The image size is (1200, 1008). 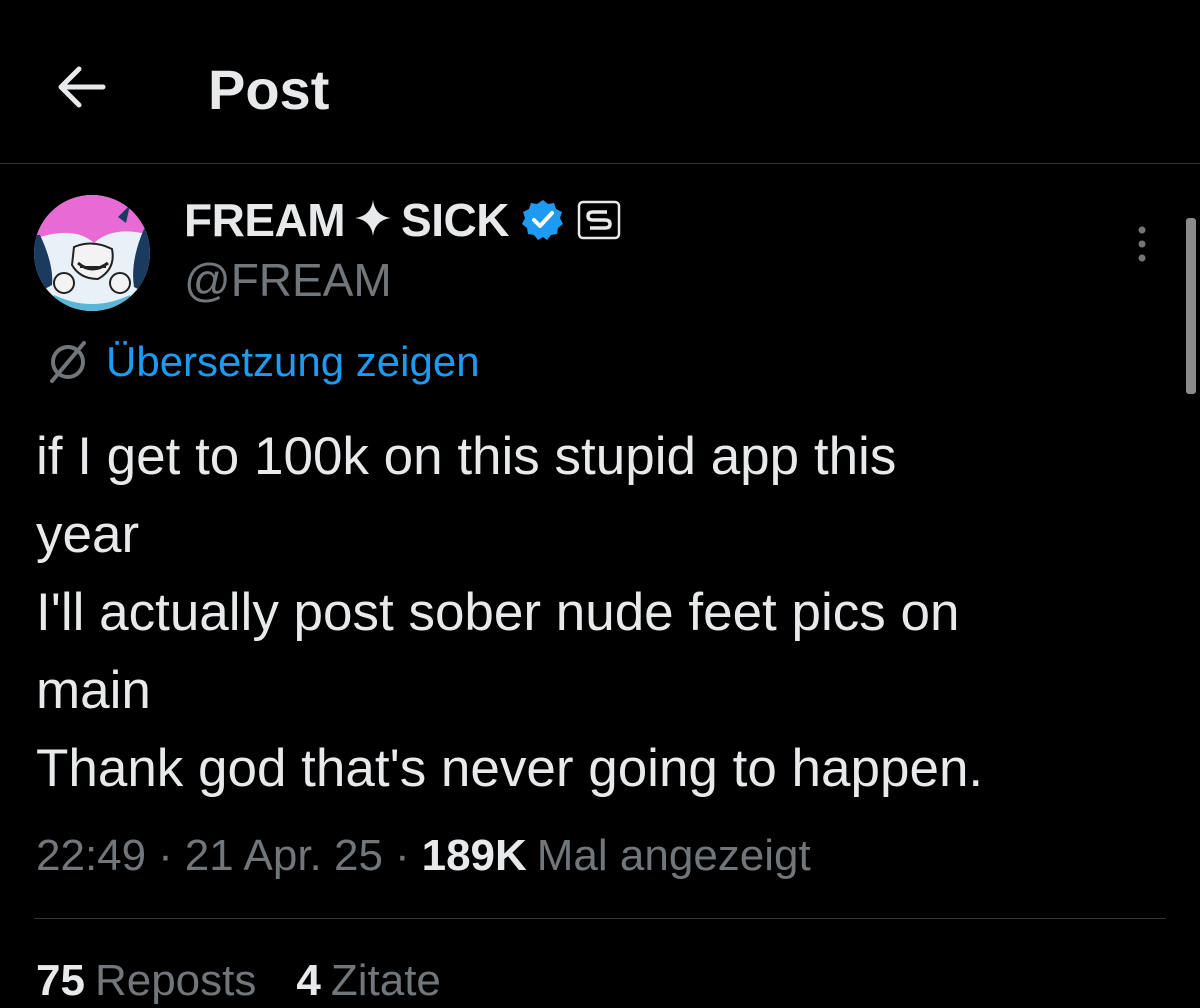 I want to click on globe-translate-icon, so click(x=68, y=362).